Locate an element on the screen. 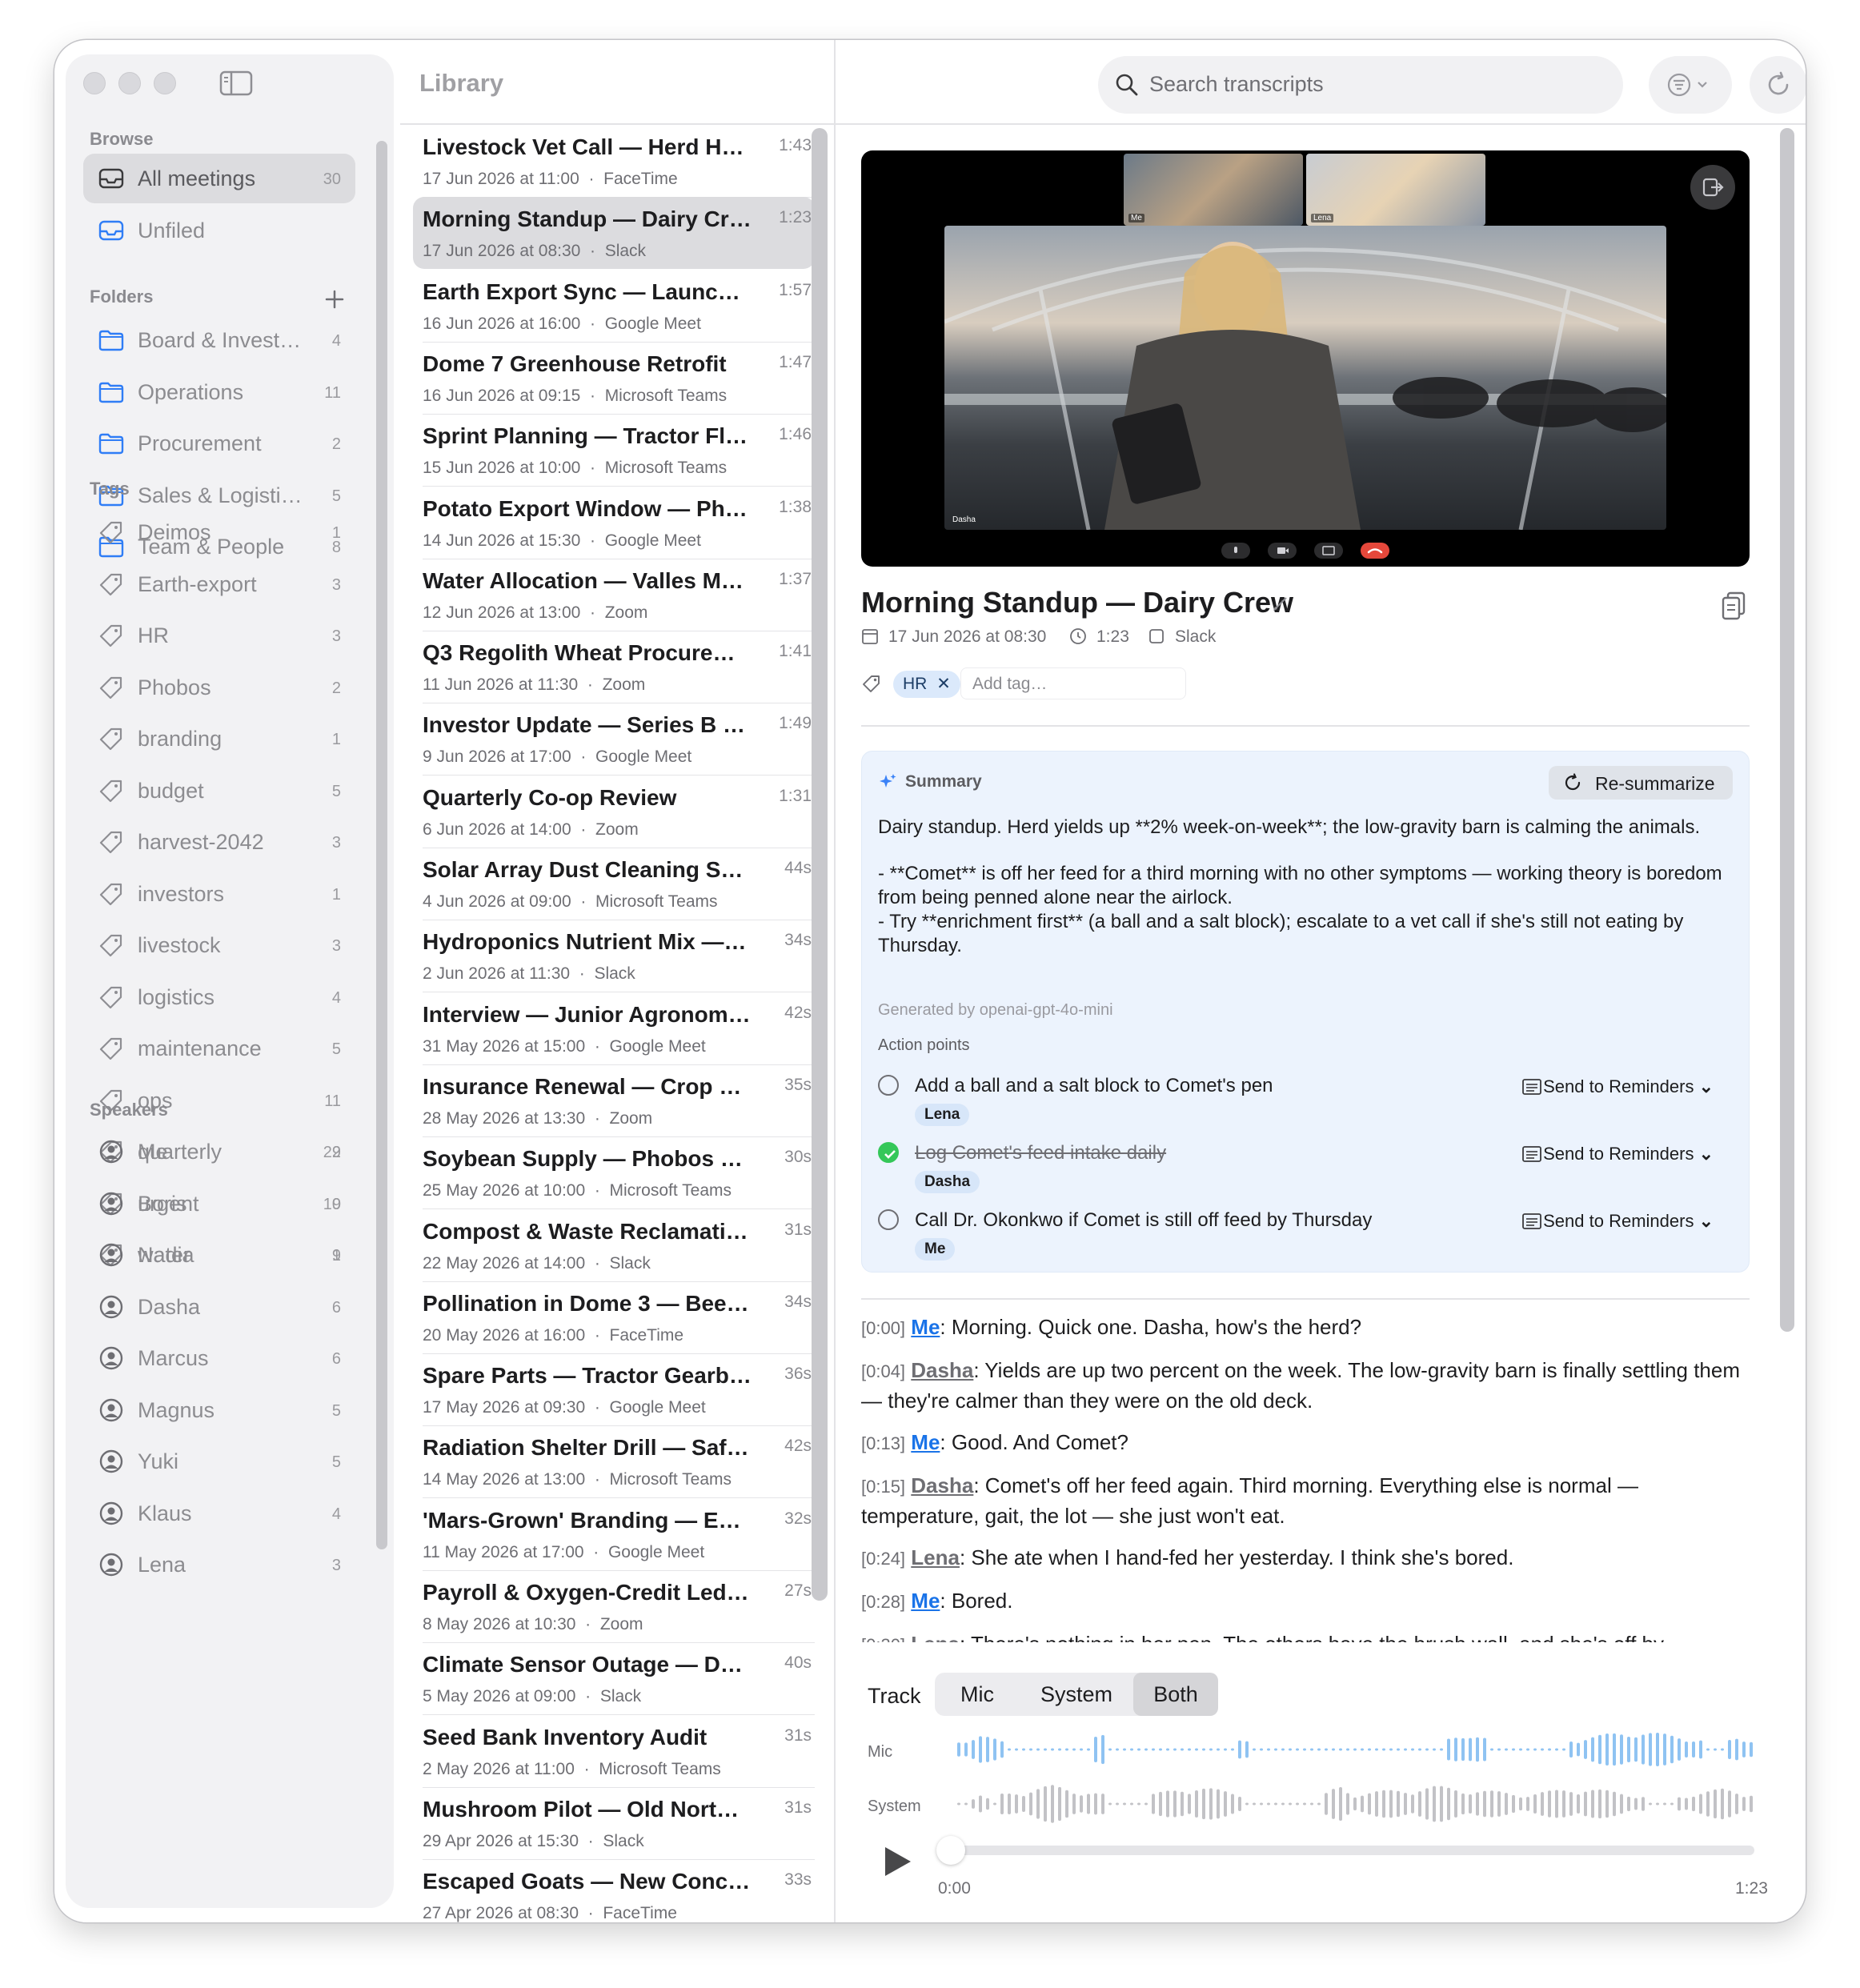  mic-waveform is located at coordinates (1354, 1749).